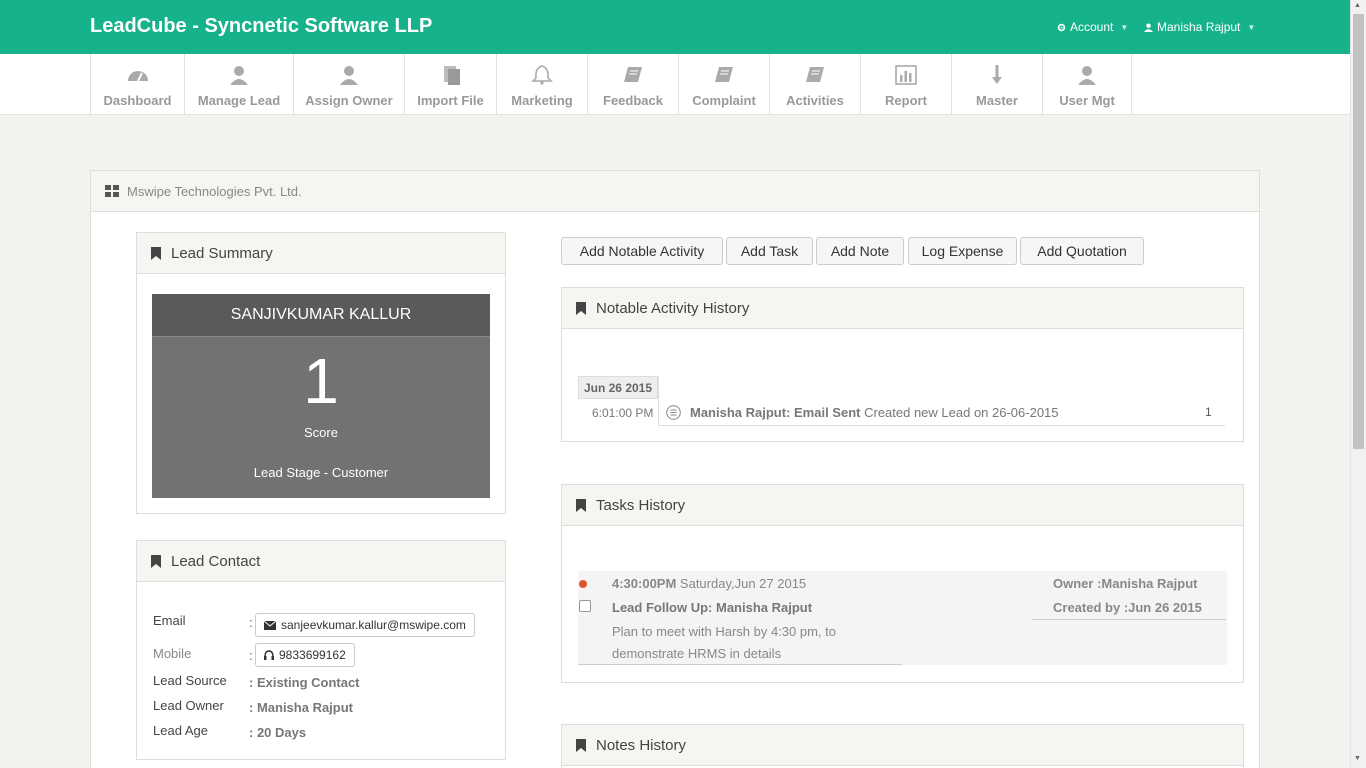 The height and width of the screenshot is (768, 1366). Describe the element at coordinates (902, 505) in the screenshot. I see `tasks-history-header: Tasks History` at that location.